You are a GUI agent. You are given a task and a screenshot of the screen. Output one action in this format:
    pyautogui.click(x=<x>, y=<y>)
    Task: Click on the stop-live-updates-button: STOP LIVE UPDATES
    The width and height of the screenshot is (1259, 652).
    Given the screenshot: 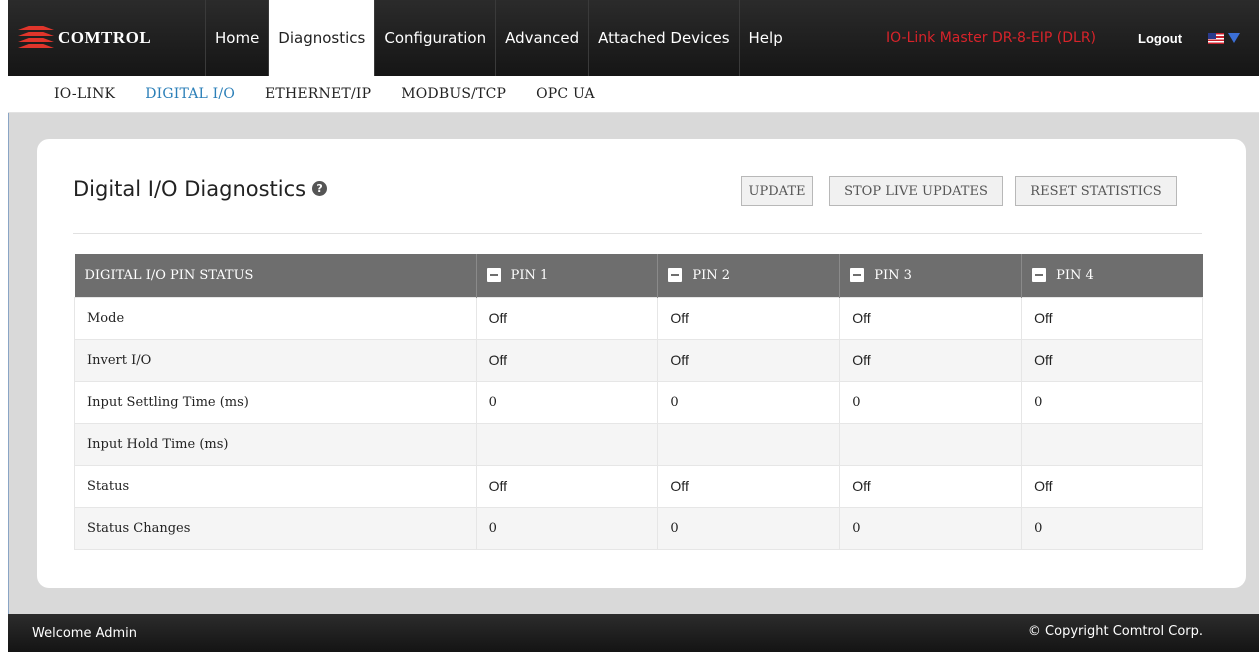 What is the action you would take?
    pyautogui.click(x=916, y=191)
    